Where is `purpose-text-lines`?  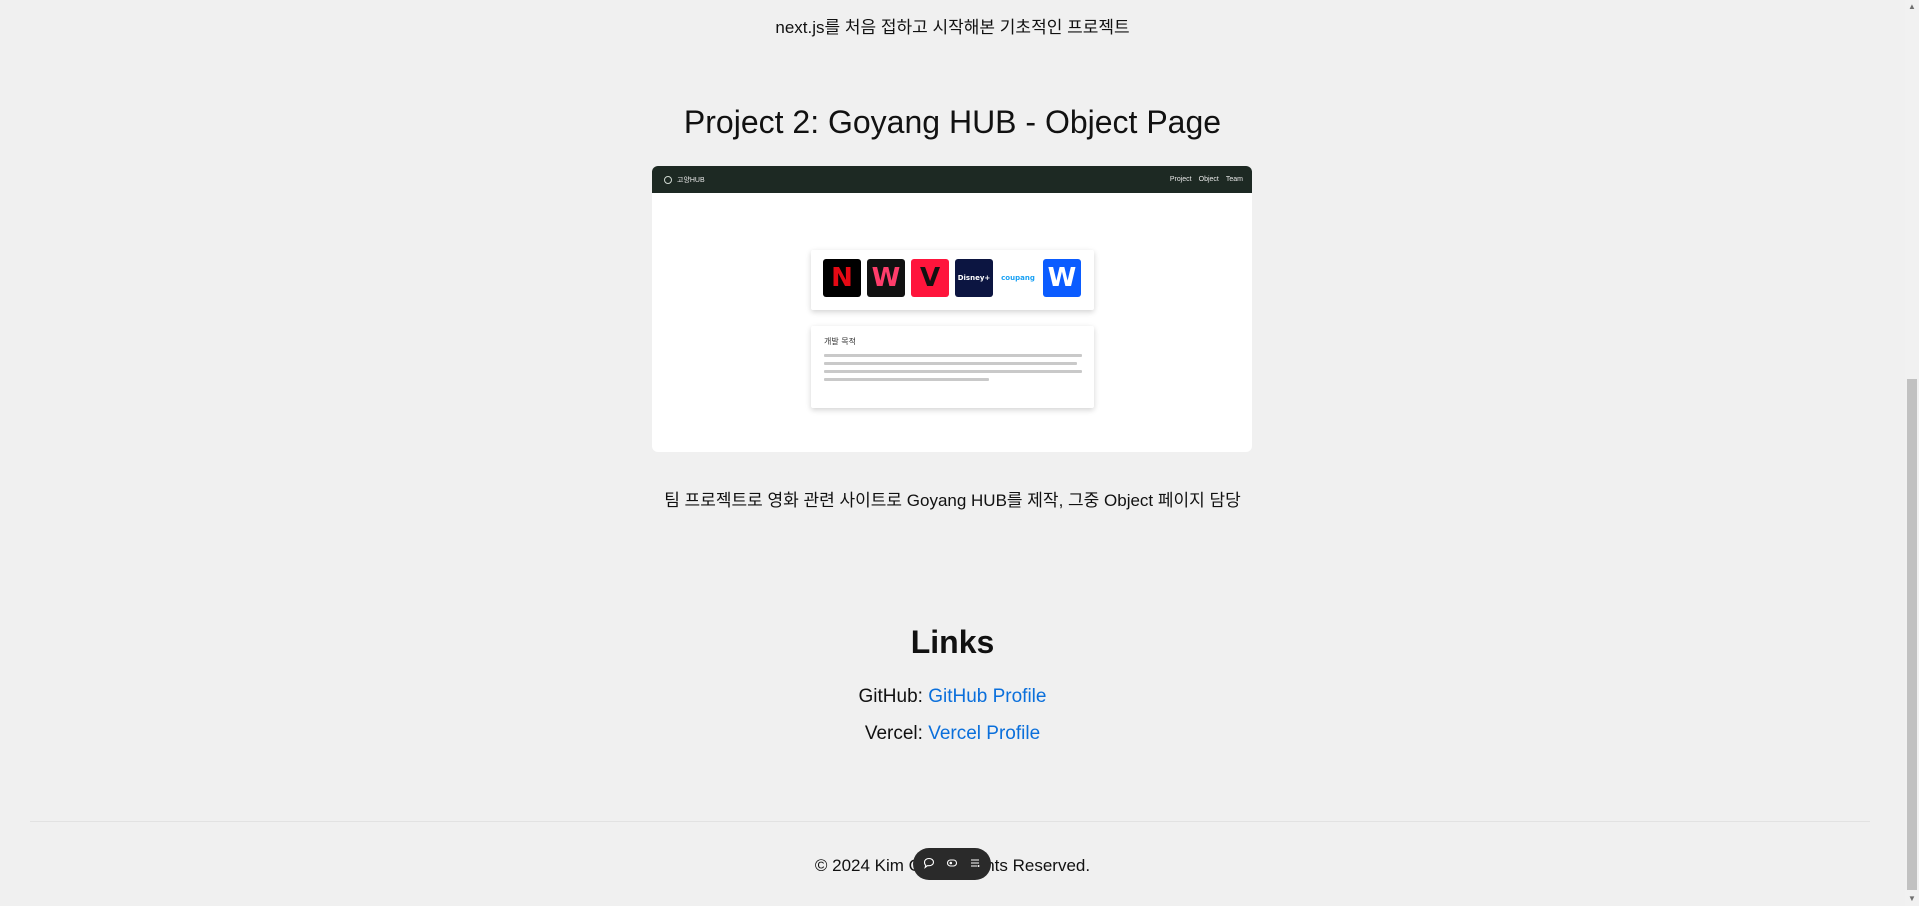 purpose-text-lines is located at coordinates (953, 370).